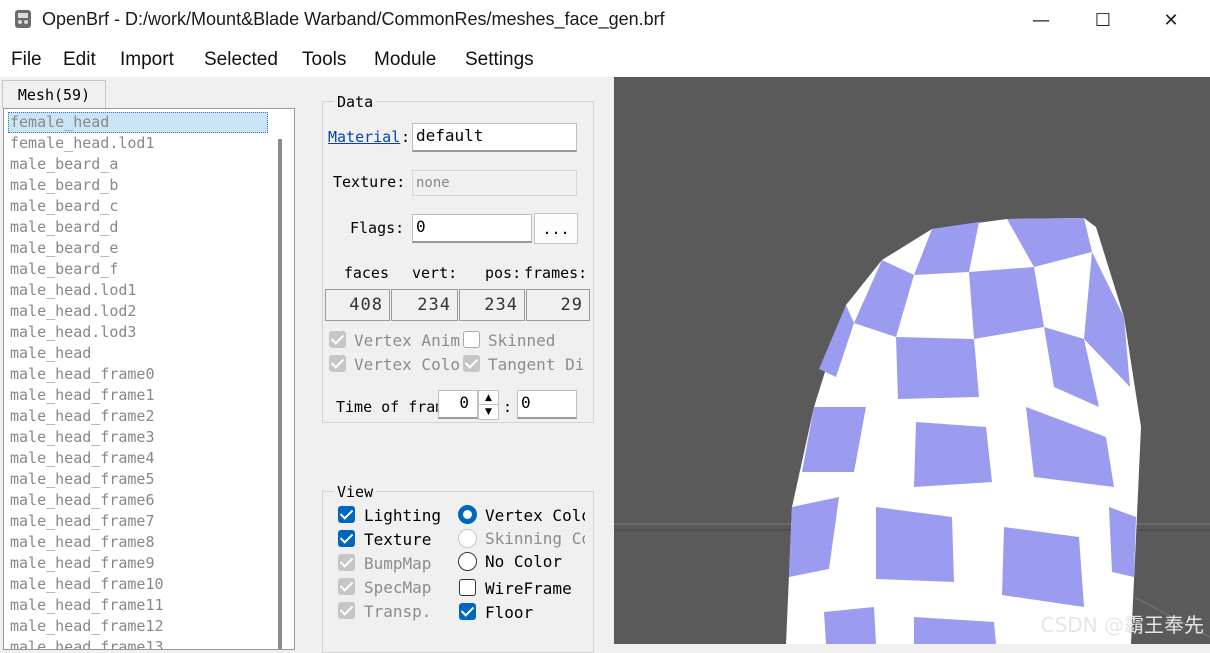 The width and height of the screenshot is (1210, 653). What do you see at coordinates (54, 94) in the screenshot?
I see `tab-mesh: Mesh(59)` at bounding box center [54, 94].